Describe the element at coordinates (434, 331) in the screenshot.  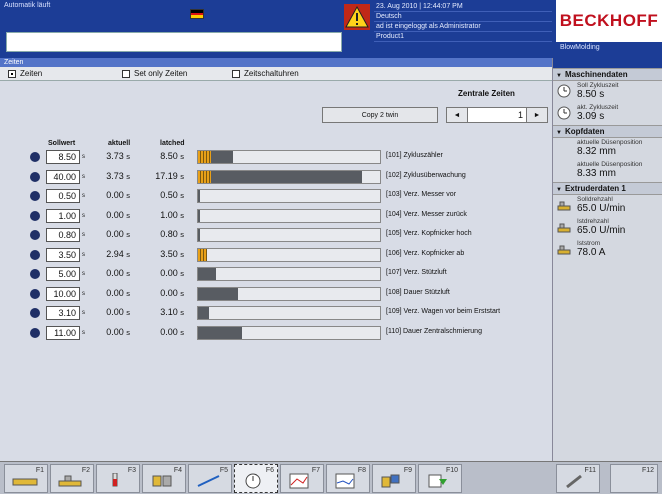
I see `timer-label: [110] Dauer Zentralschmierung` at that location.